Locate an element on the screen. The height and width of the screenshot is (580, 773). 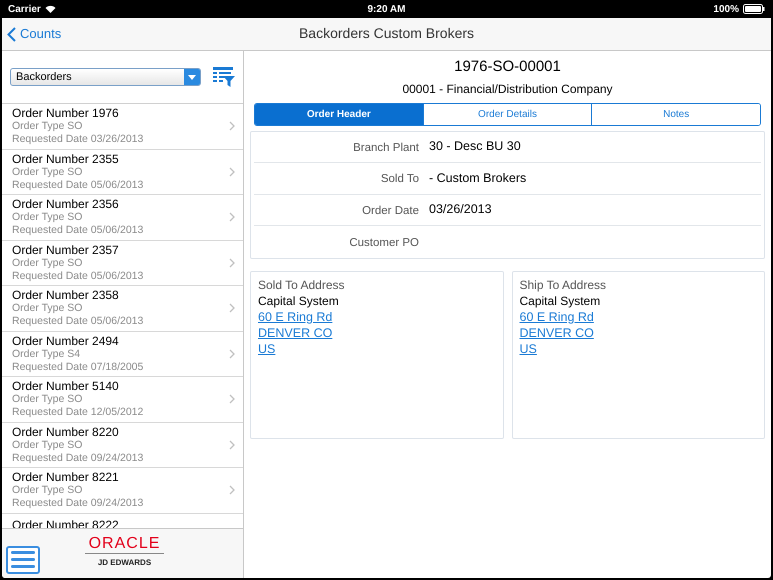
menu-button is located at coordinates (23, 560).